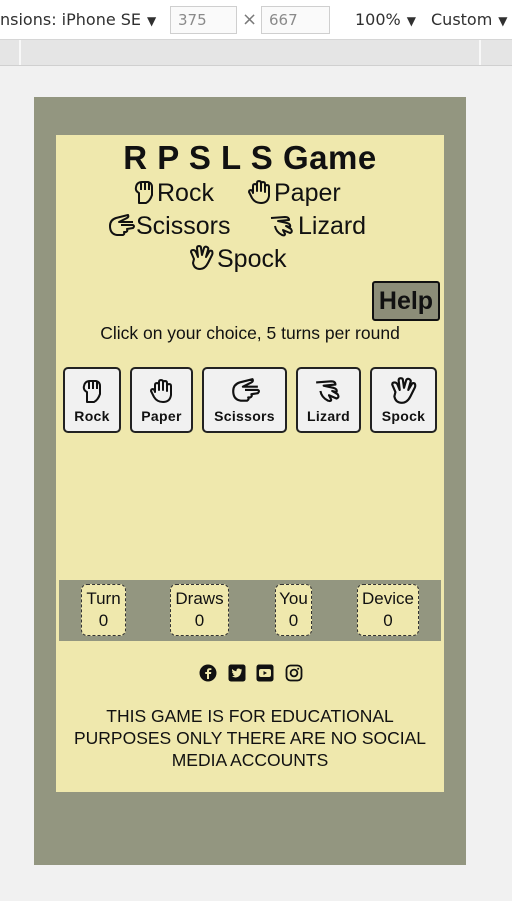 The width and height of the screenshot is (512, 901). Describe the element at coordinates (208, 675) in the screenshot. I see `facebook-icon` at that location.